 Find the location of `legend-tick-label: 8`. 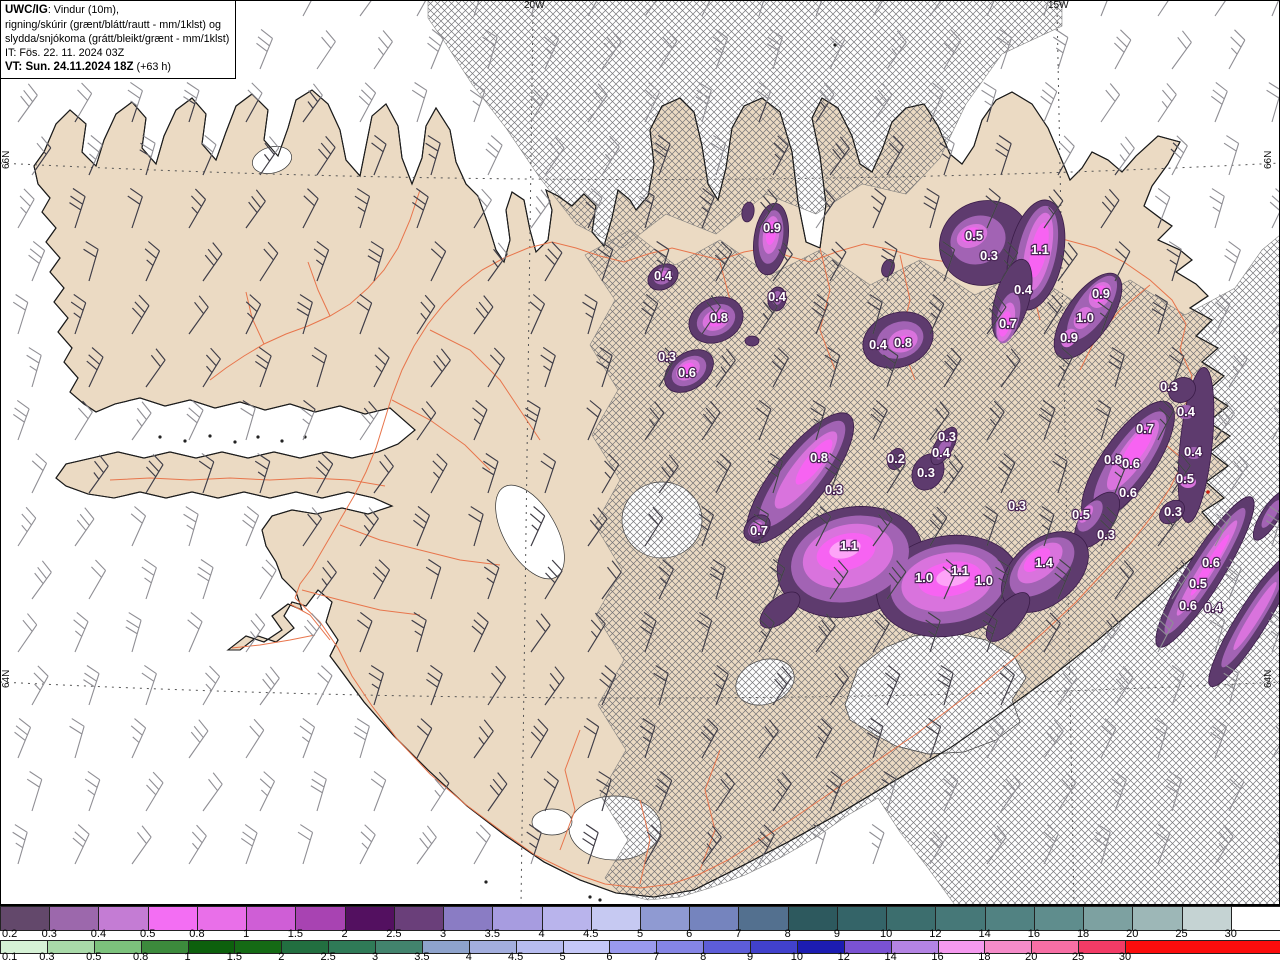

legend-tick-label: 8 is located at coordinates (703, 956).